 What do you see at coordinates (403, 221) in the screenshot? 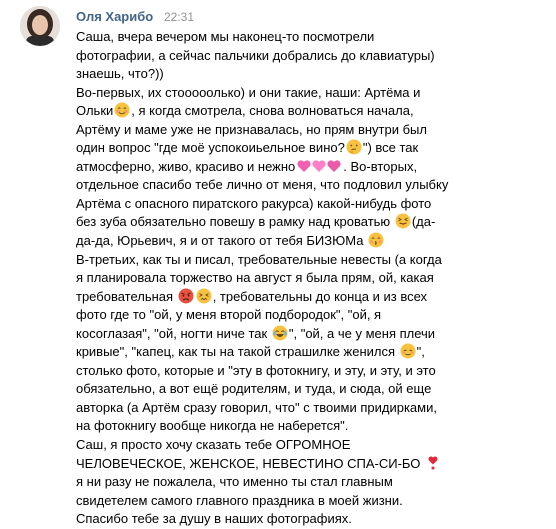
I see `squint-tongue-emoji-icon` at bounding box center [403, 221].